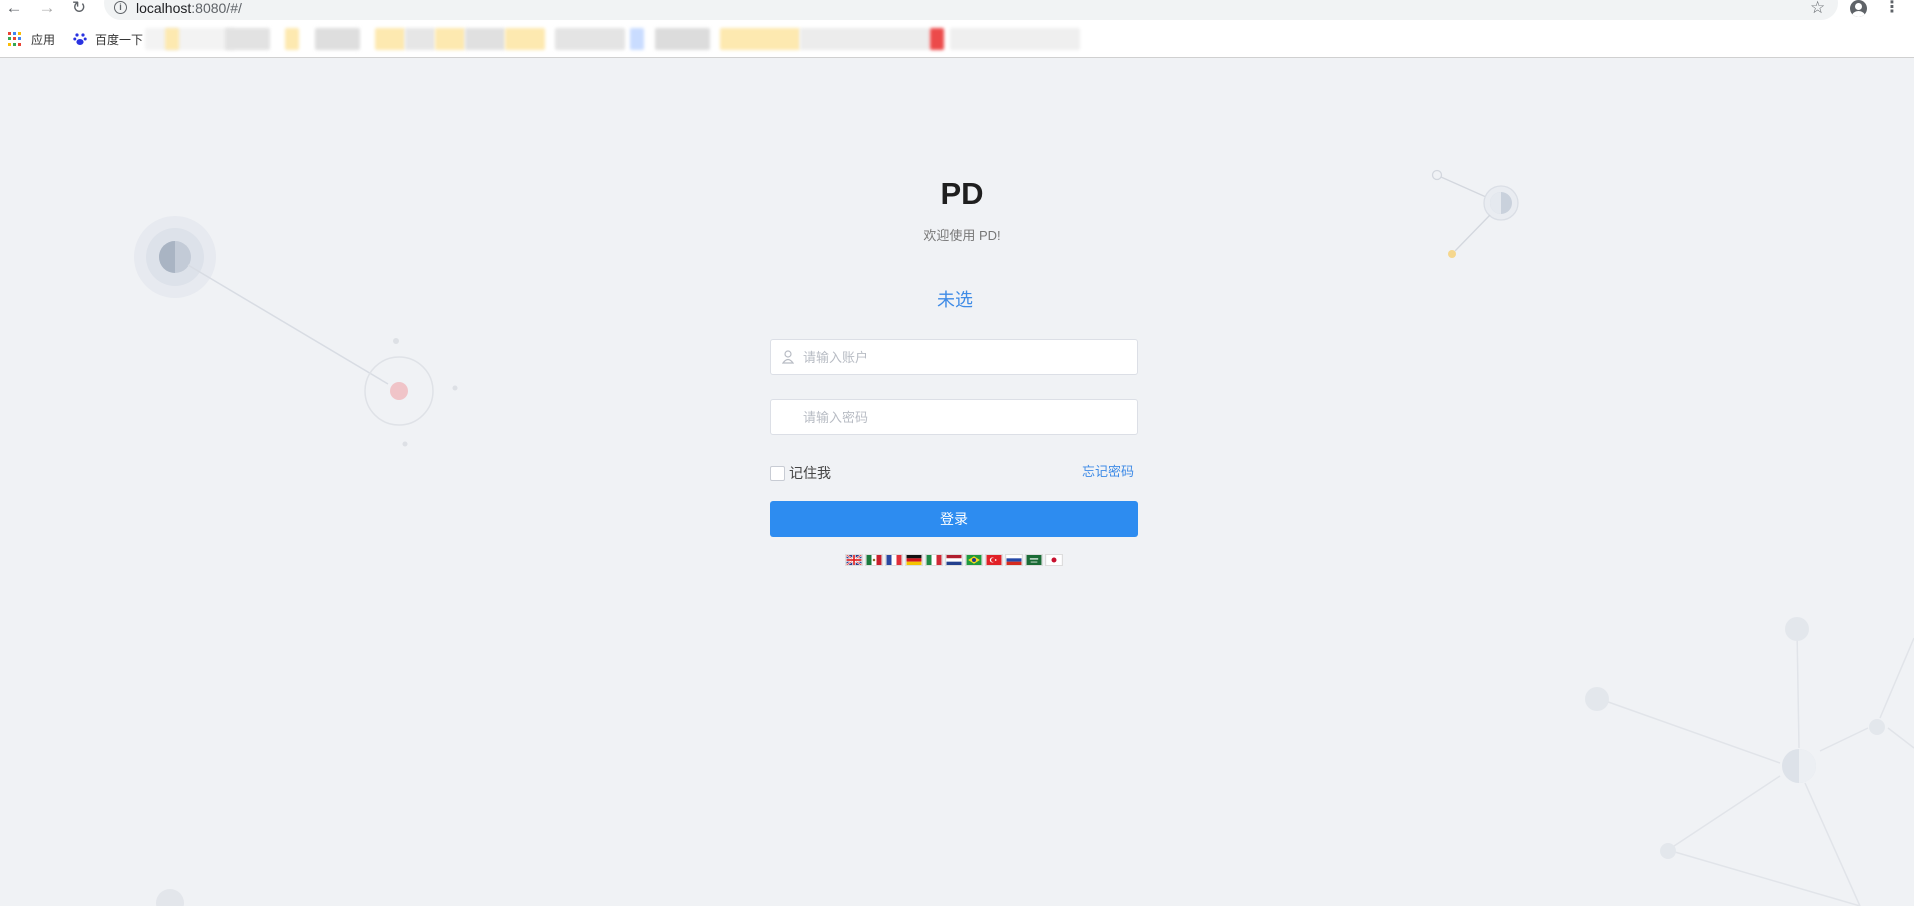 The image size is (1914, 906). I want to click on url-text: localhost:8080/#/, so click(189, 8).